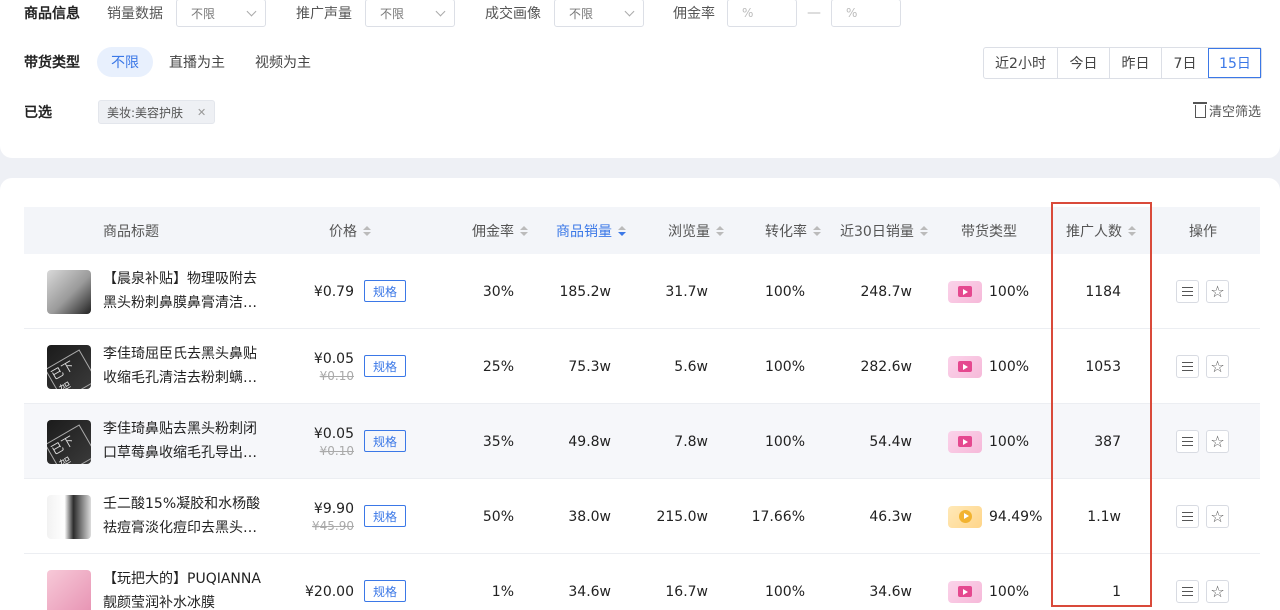 The image size is (1280, 610). What do you see at coordinates (989, 231) in the screenshot?
I see `column-header-type-label: 带货类型` at bounding box center [989, 231].